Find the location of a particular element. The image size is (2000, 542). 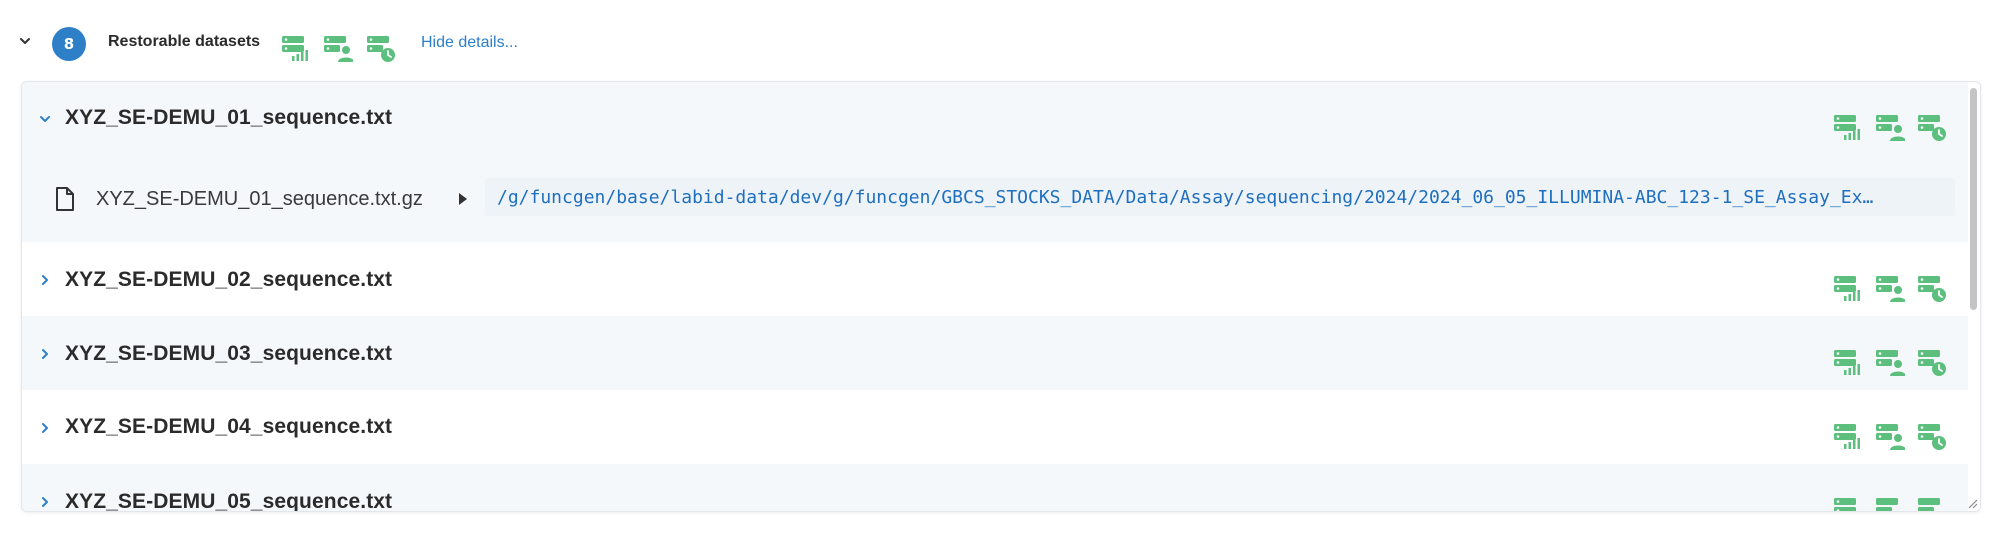

dataset-row: XYZ_SE-DEMU_03_sequence.txt is located at coordinates (995, 353).